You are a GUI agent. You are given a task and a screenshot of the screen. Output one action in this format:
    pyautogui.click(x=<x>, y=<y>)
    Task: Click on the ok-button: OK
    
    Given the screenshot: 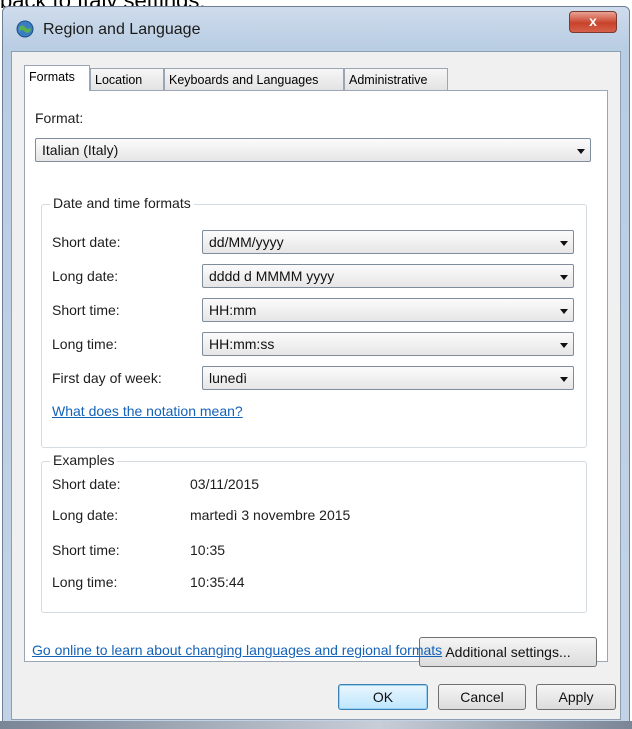 What is the action you would take?
    pyautogui.click(x=383, y=697)
    